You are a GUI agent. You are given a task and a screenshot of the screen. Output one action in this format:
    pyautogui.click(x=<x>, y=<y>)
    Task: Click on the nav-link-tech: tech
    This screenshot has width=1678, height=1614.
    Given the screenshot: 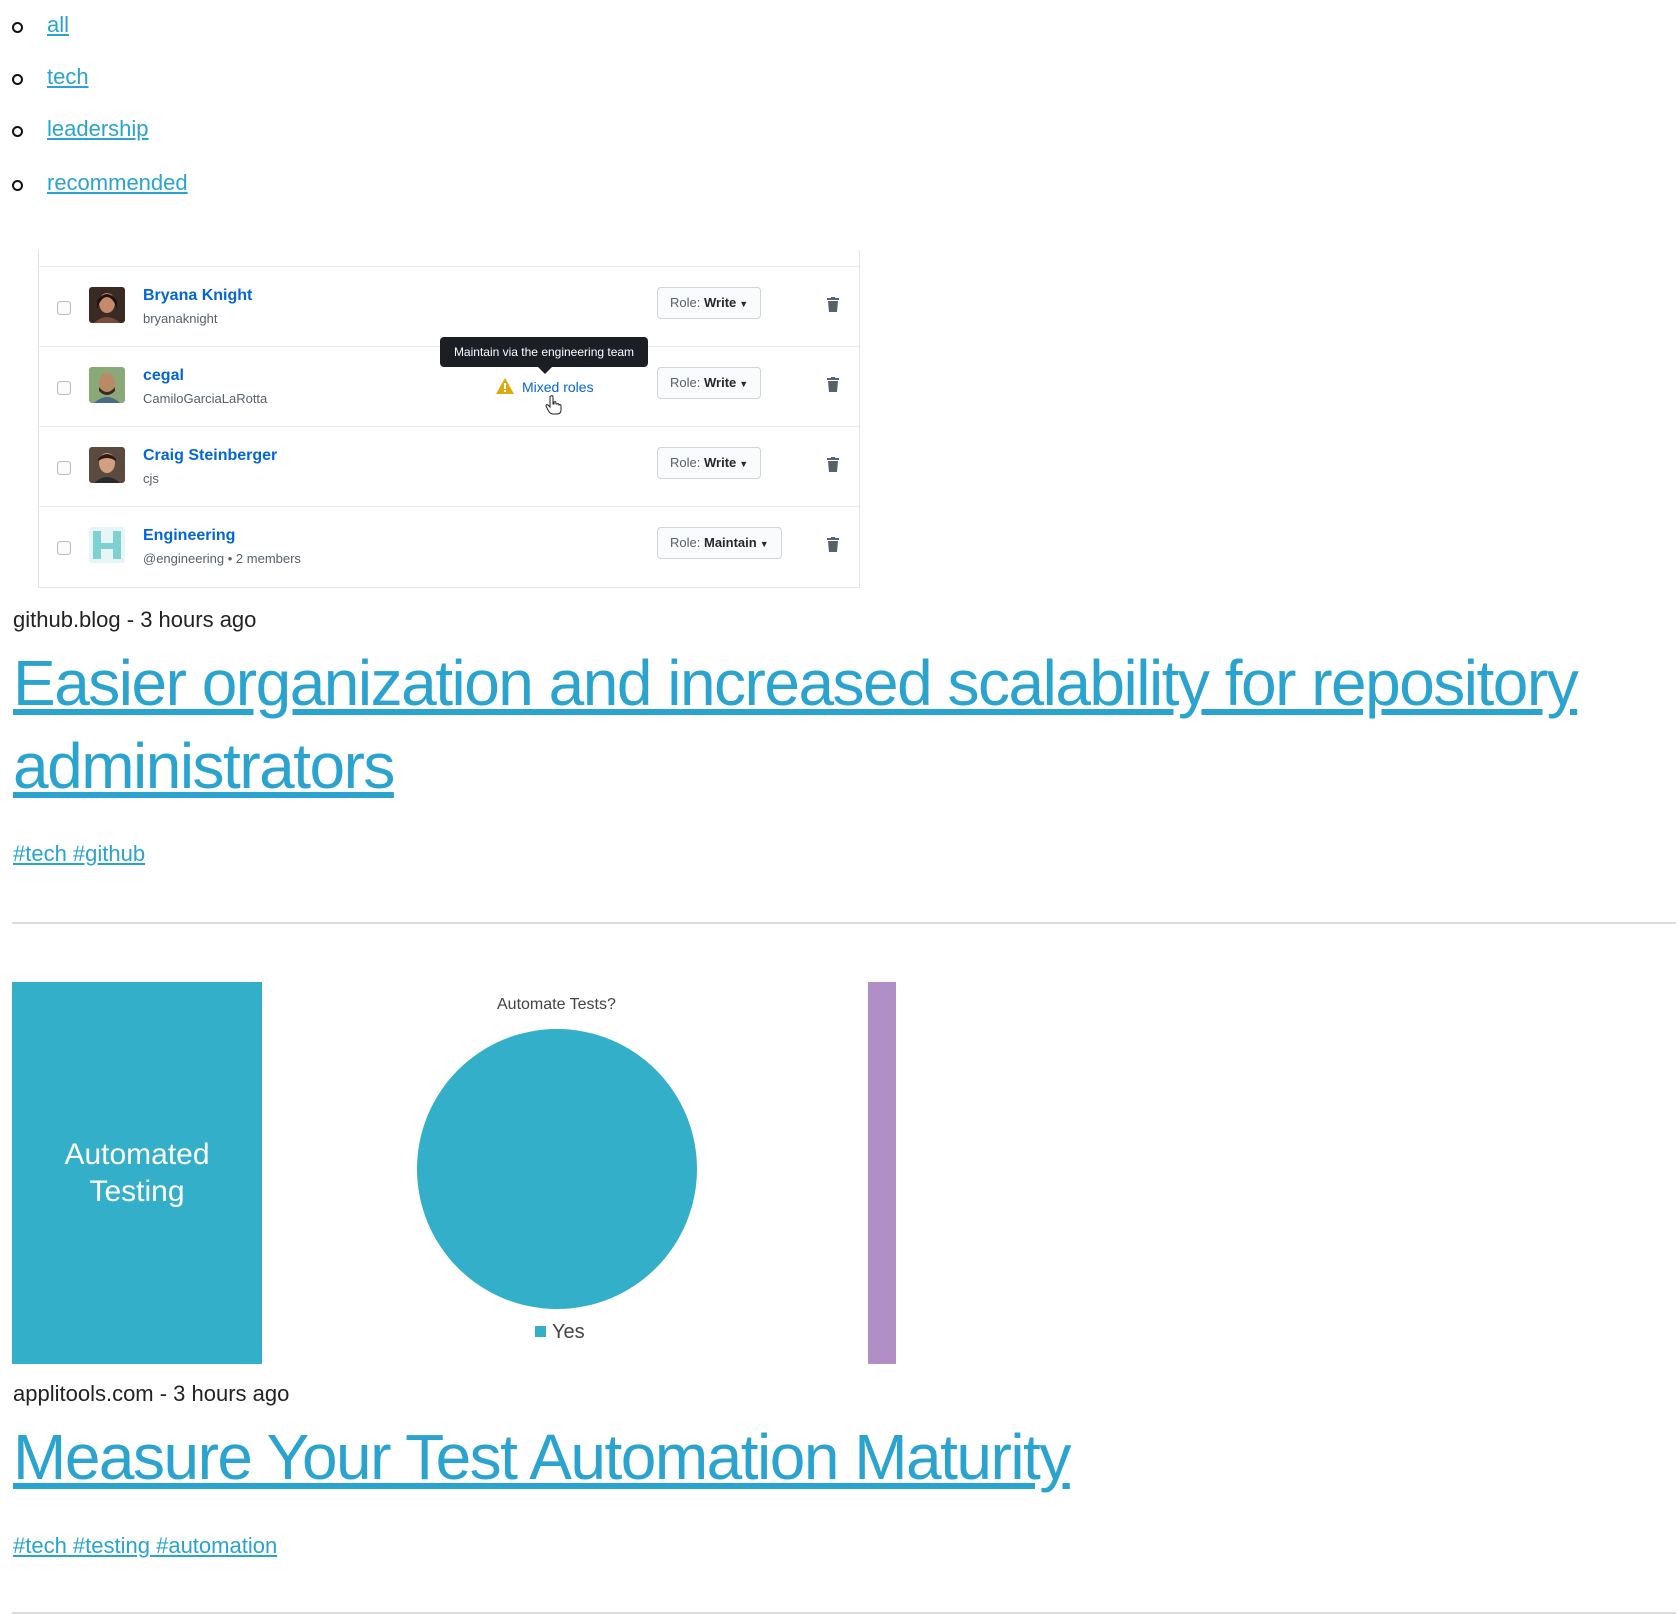 What is the action you would take?
    pyautogui.click(x=68, y=77)
    